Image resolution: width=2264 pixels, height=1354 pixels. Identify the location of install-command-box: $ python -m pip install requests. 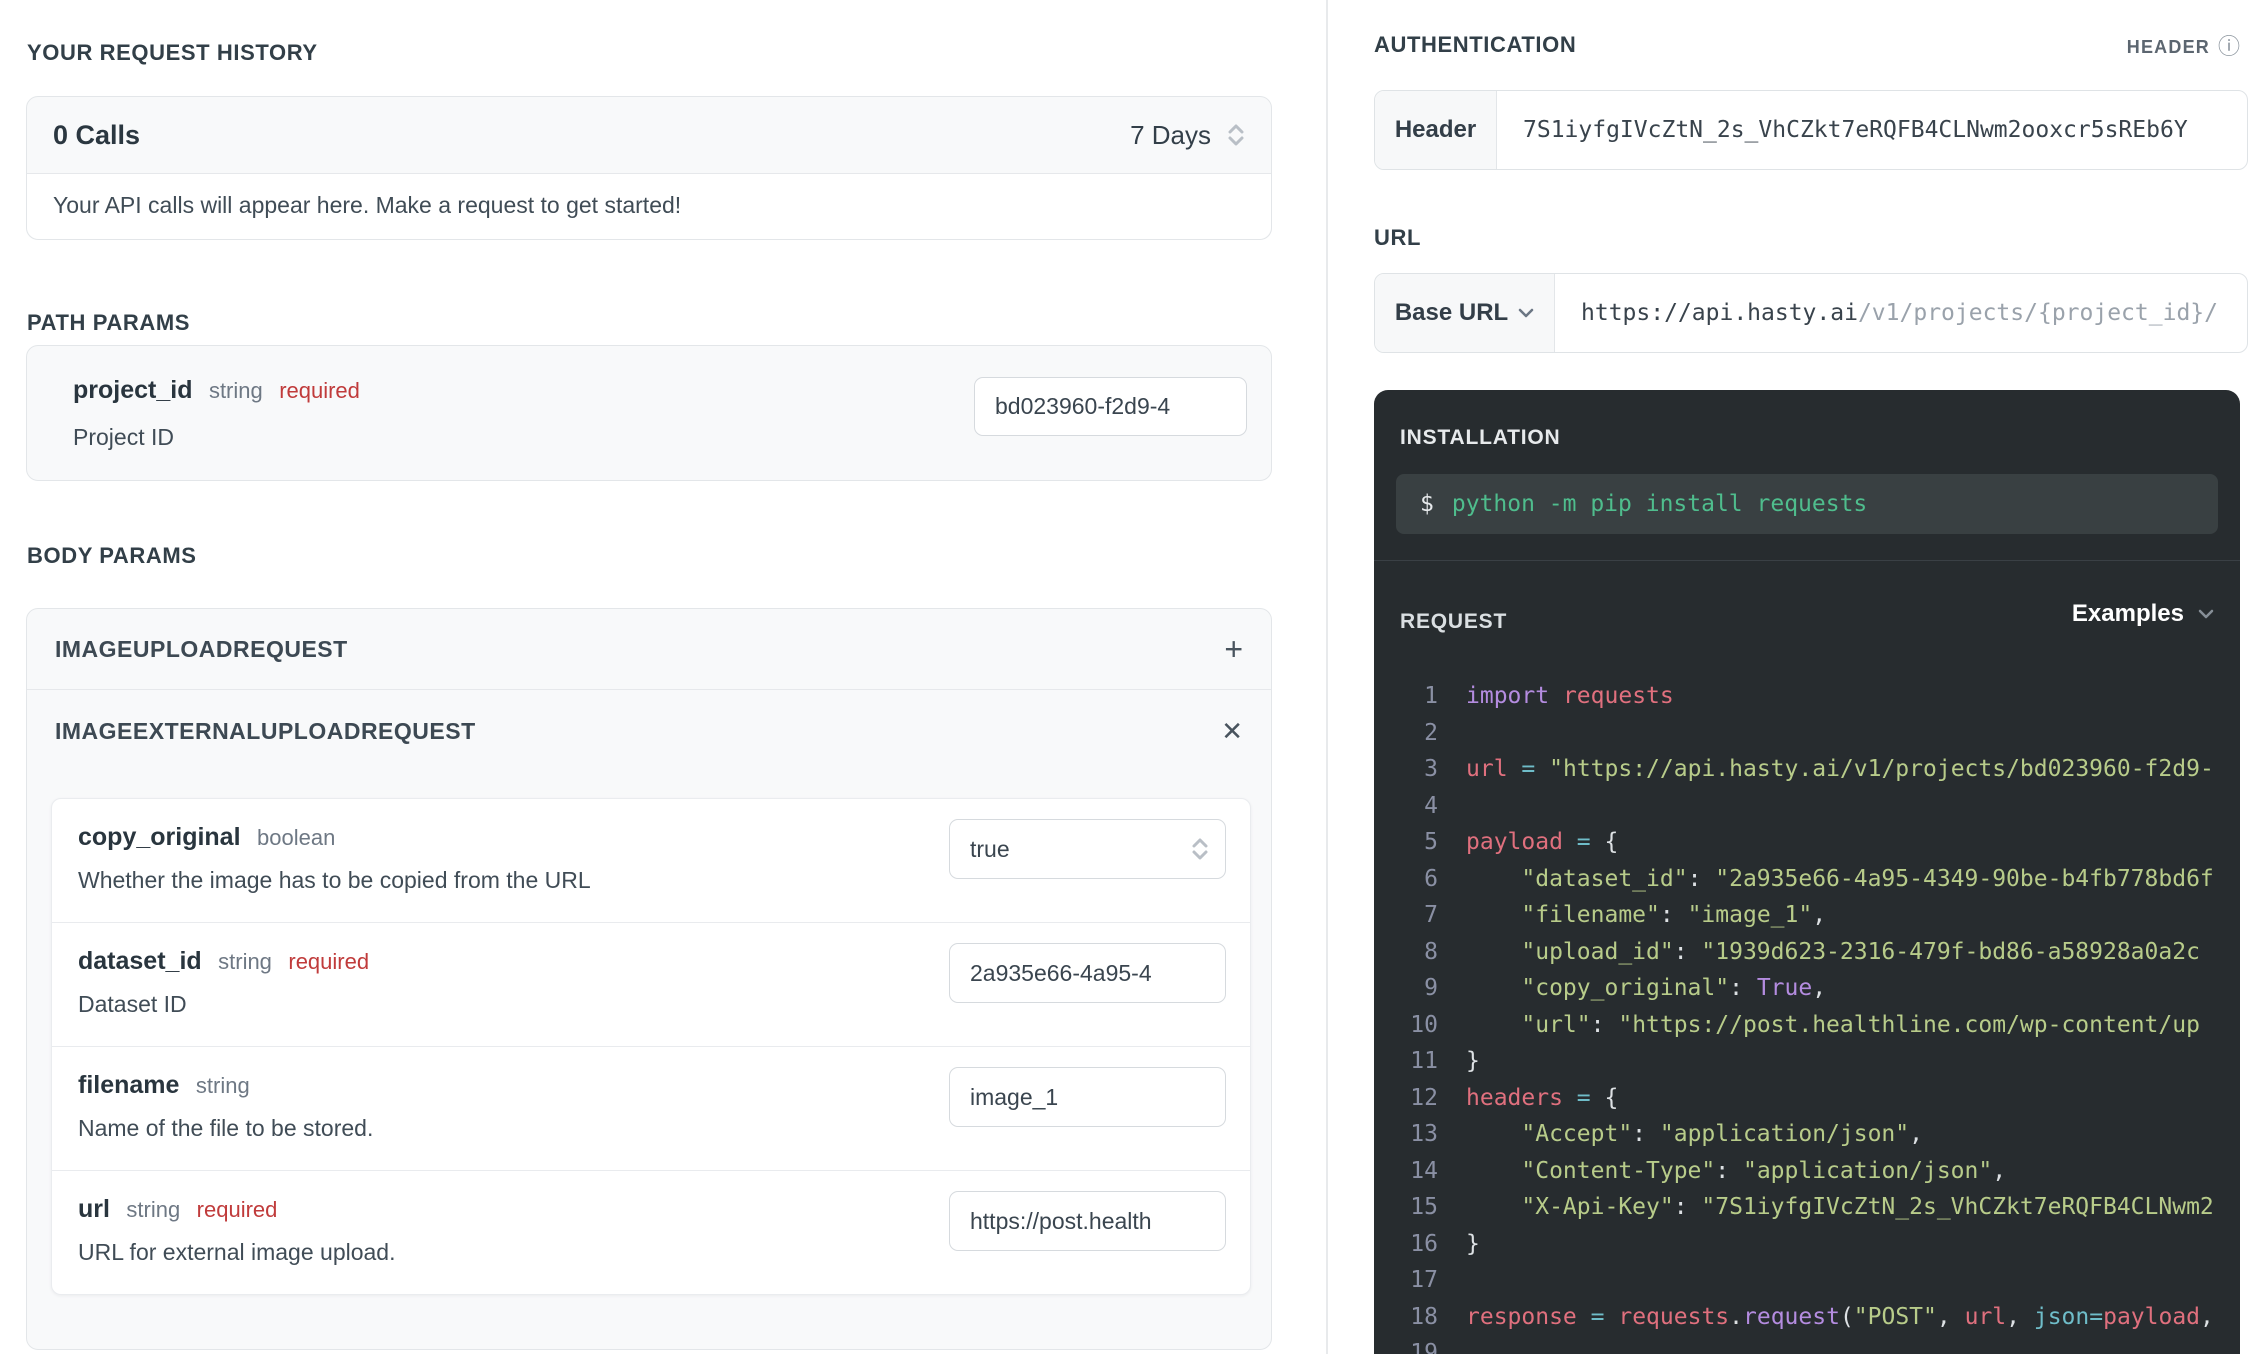
(1807, 504).